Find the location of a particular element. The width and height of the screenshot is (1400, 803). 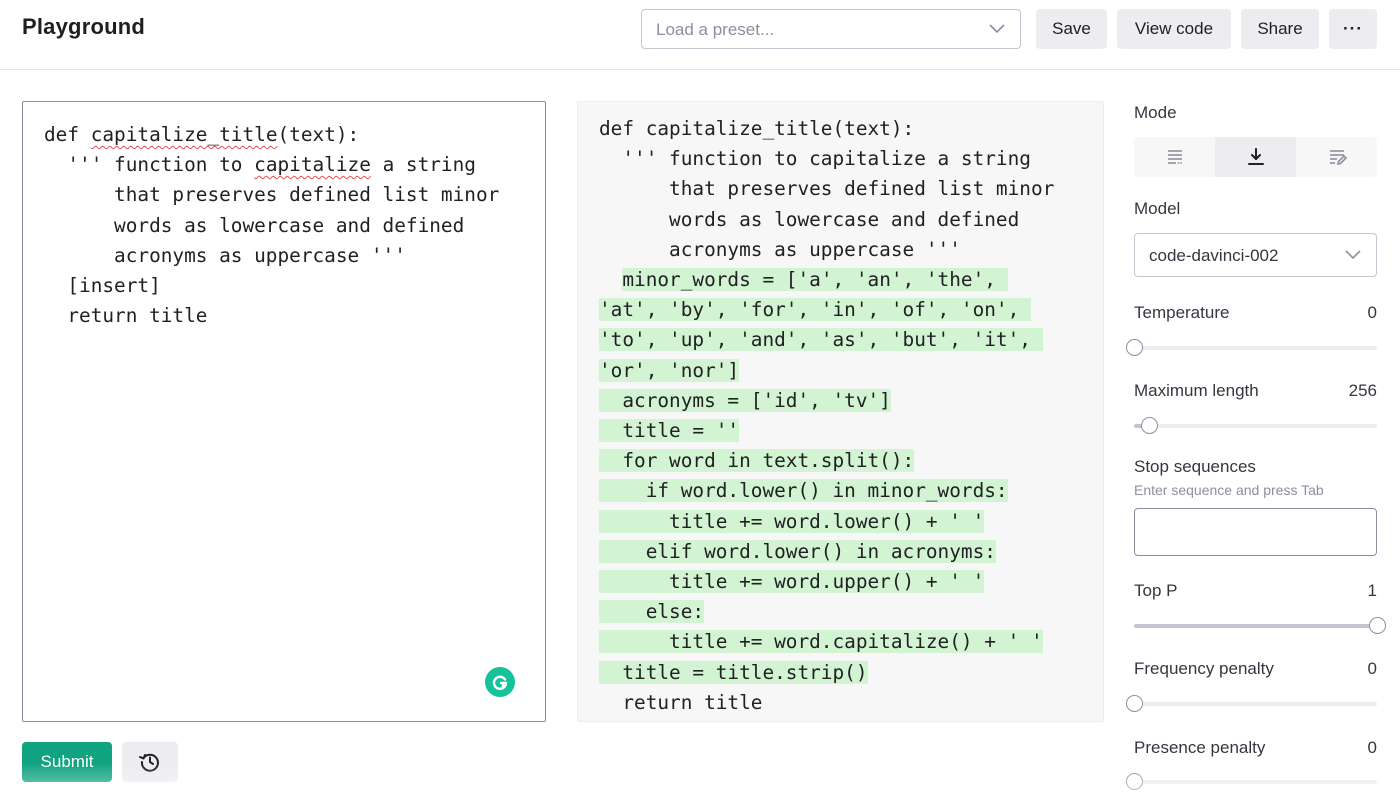

inserted-code: 'at', 'by', 'for', 'in', 'of', 'on', is located at coordinates (815, 310).